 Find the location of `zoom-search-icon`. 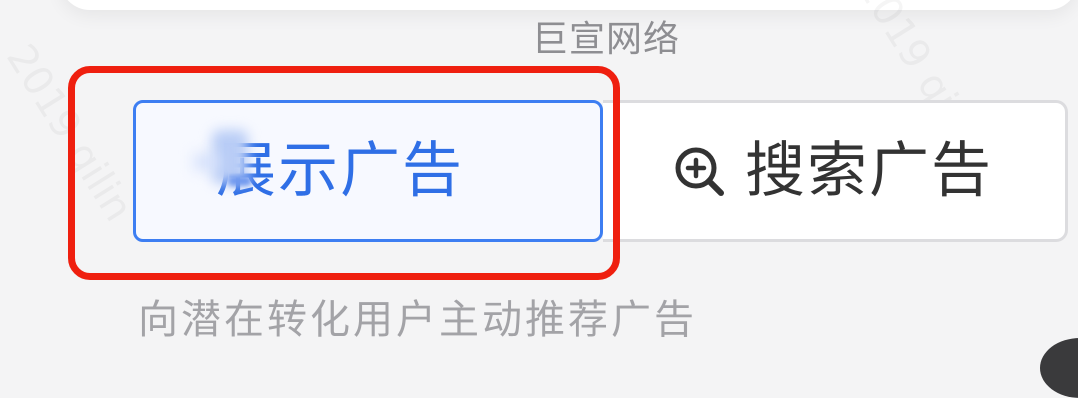

zoom-search-icon is located at coordinates (699, 171).